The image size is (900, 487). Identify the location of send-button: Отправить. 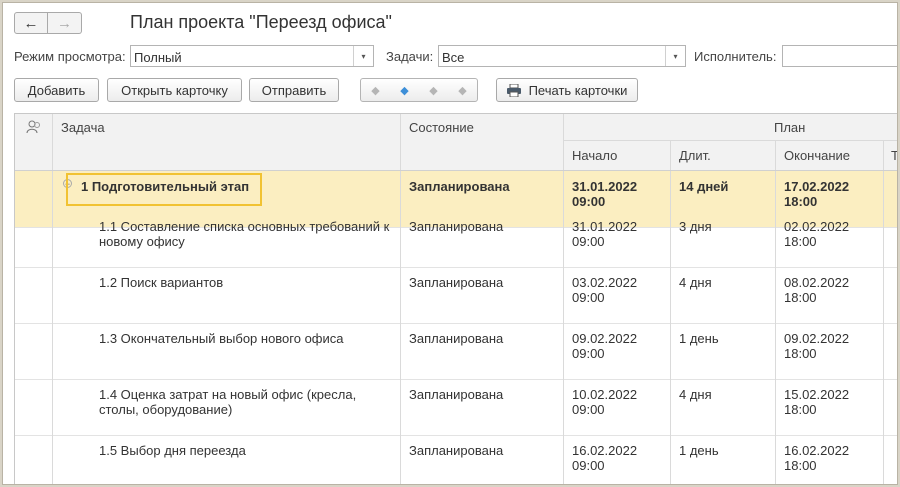
(294, 90).